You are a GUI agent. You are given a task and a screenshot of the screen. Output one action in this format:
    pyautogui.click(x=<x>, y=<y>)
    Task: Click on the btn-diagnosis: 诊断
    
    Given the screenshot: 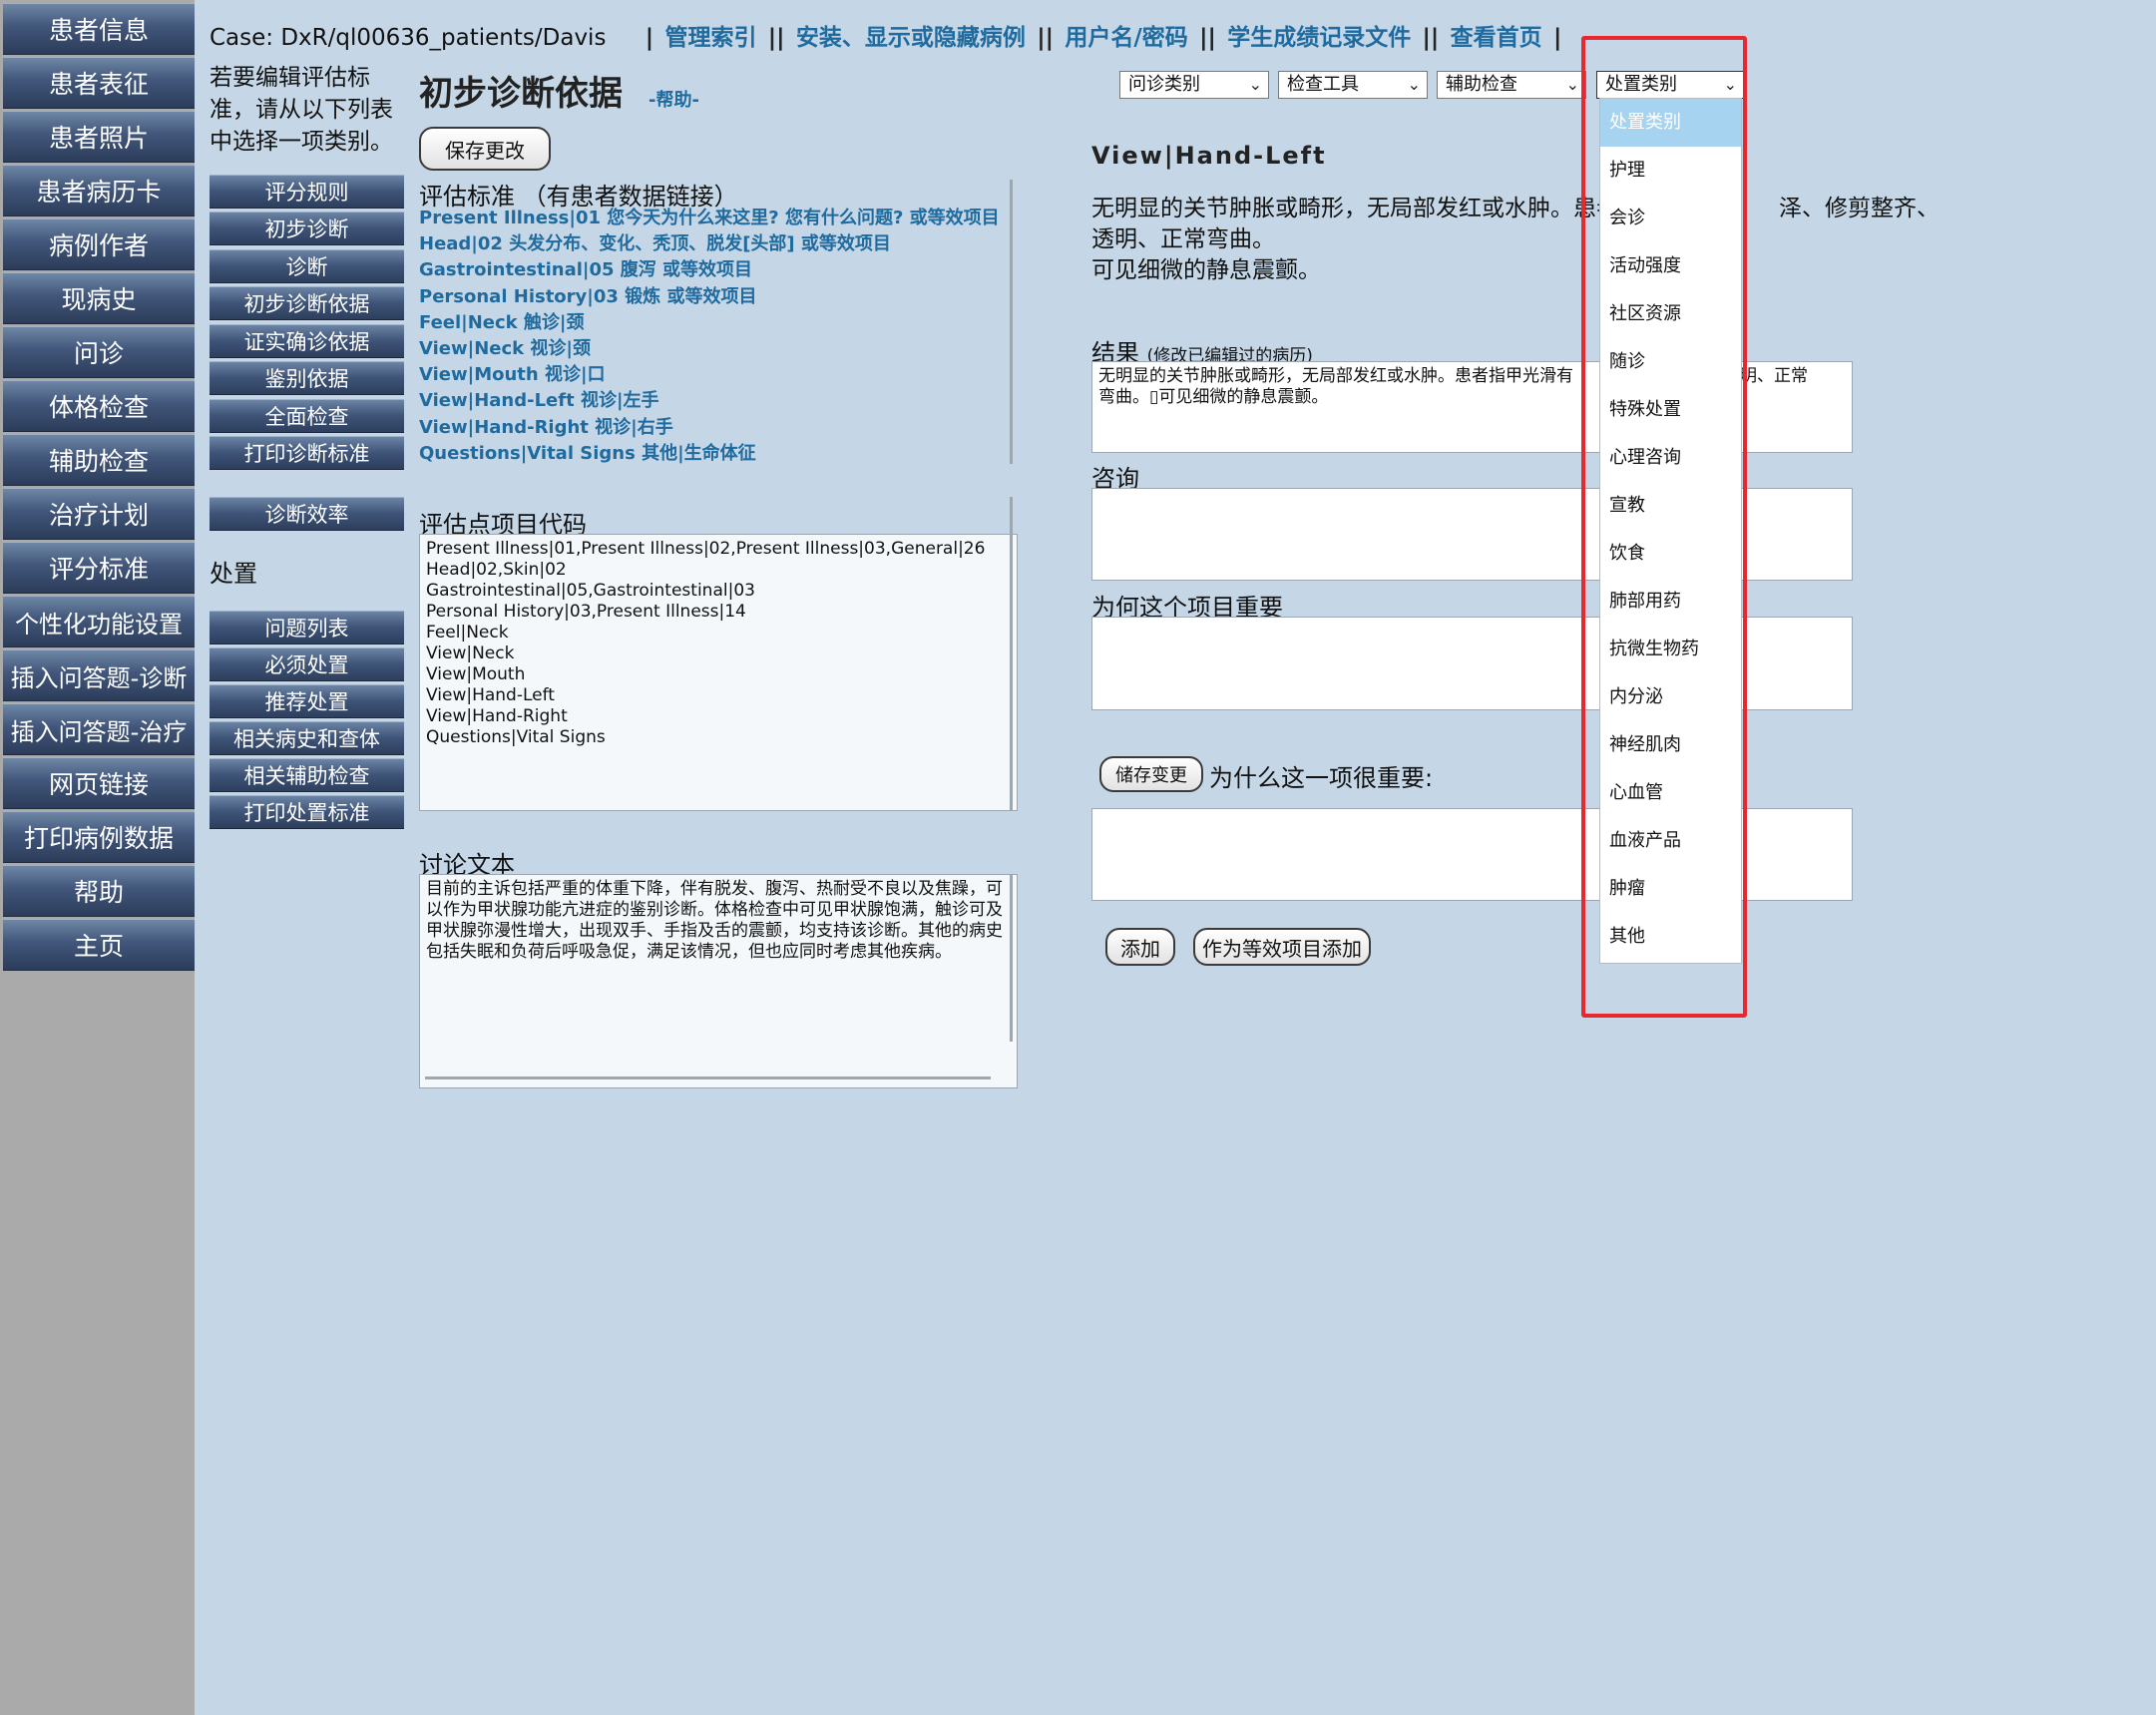 What is the action you would take?
    pyautogui.click(x=307, y=266)
    